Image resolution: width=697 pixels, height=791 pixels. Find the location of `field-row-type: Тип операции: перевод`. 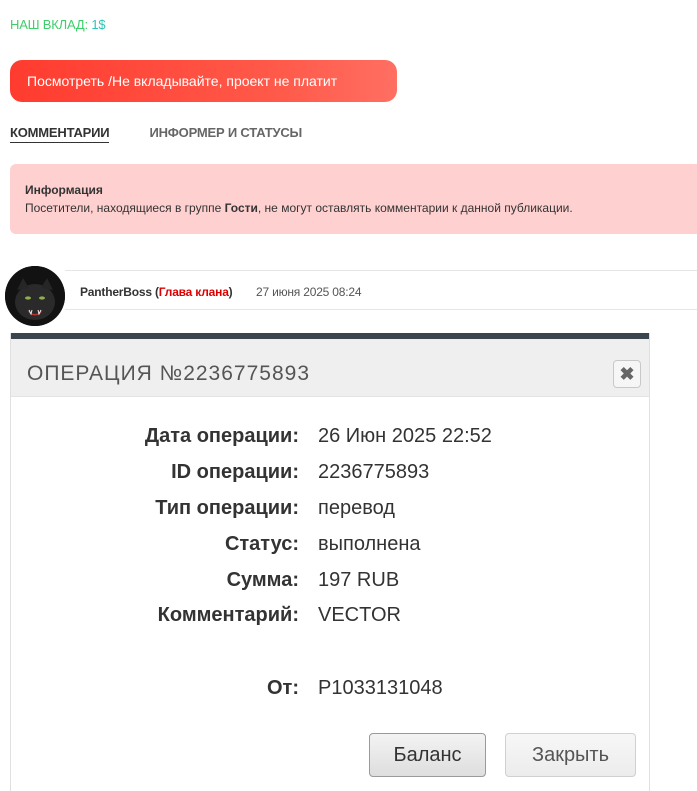

field-row-type: Тип операции: перевод is located at coordinates (331, 512).